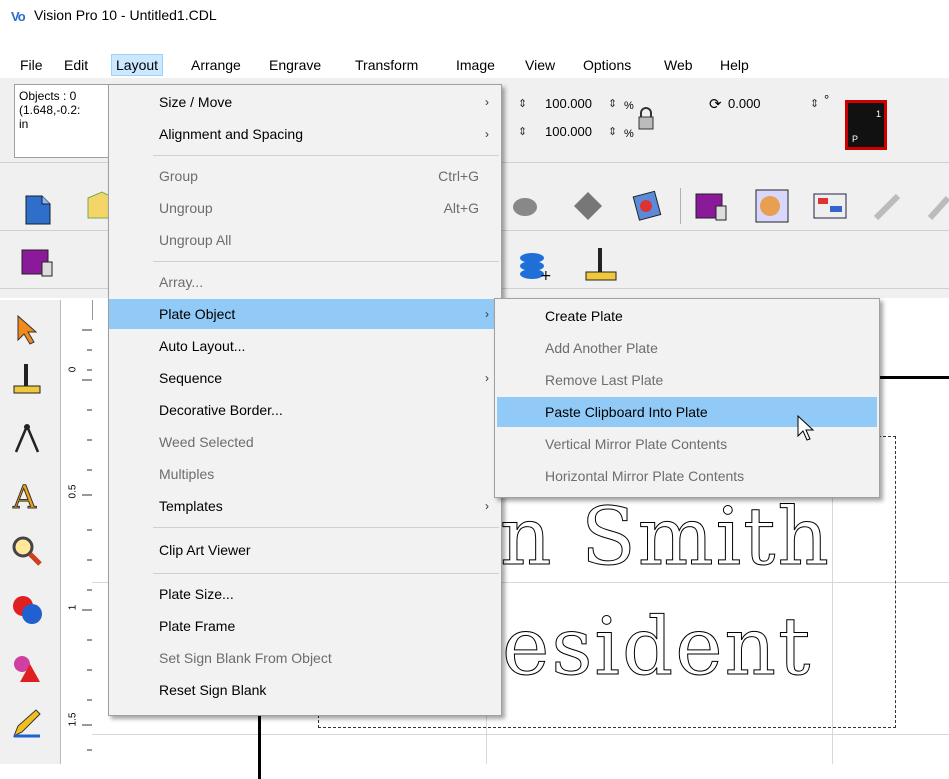  What do you see at coordinates (827, 99) in the screenshot?
I see `degree-label: °` at bounding box center [827, 99].